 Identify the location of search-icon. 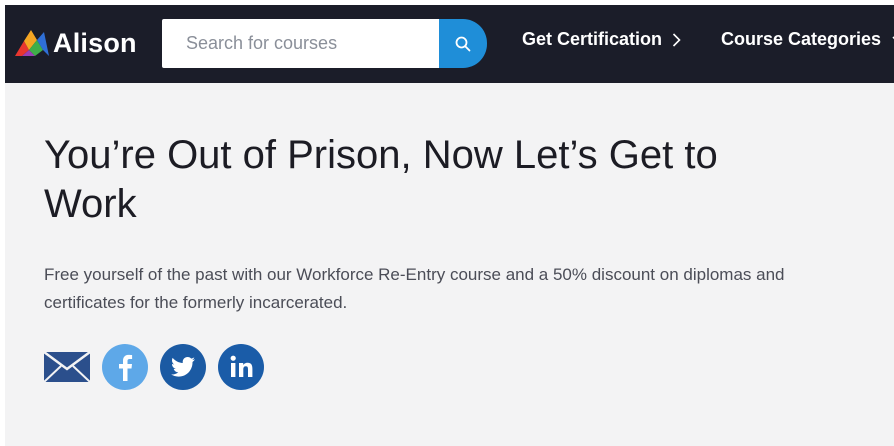
(463, 43).